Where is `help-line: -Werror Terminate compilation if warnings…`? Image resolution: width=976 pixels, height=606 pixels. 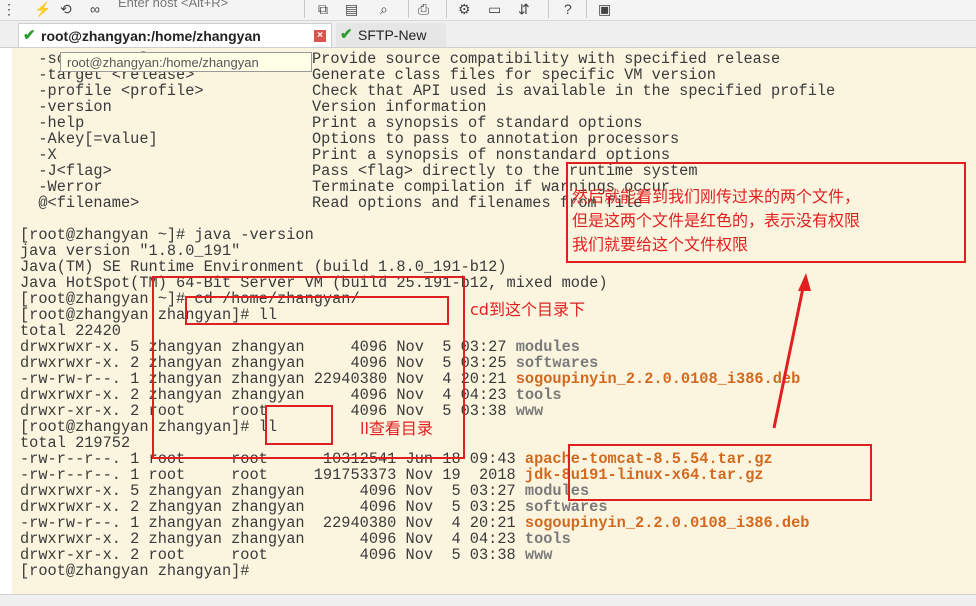 help-line: -Werror Terminate compilation if warnings… is located at coordinates (345, 187).